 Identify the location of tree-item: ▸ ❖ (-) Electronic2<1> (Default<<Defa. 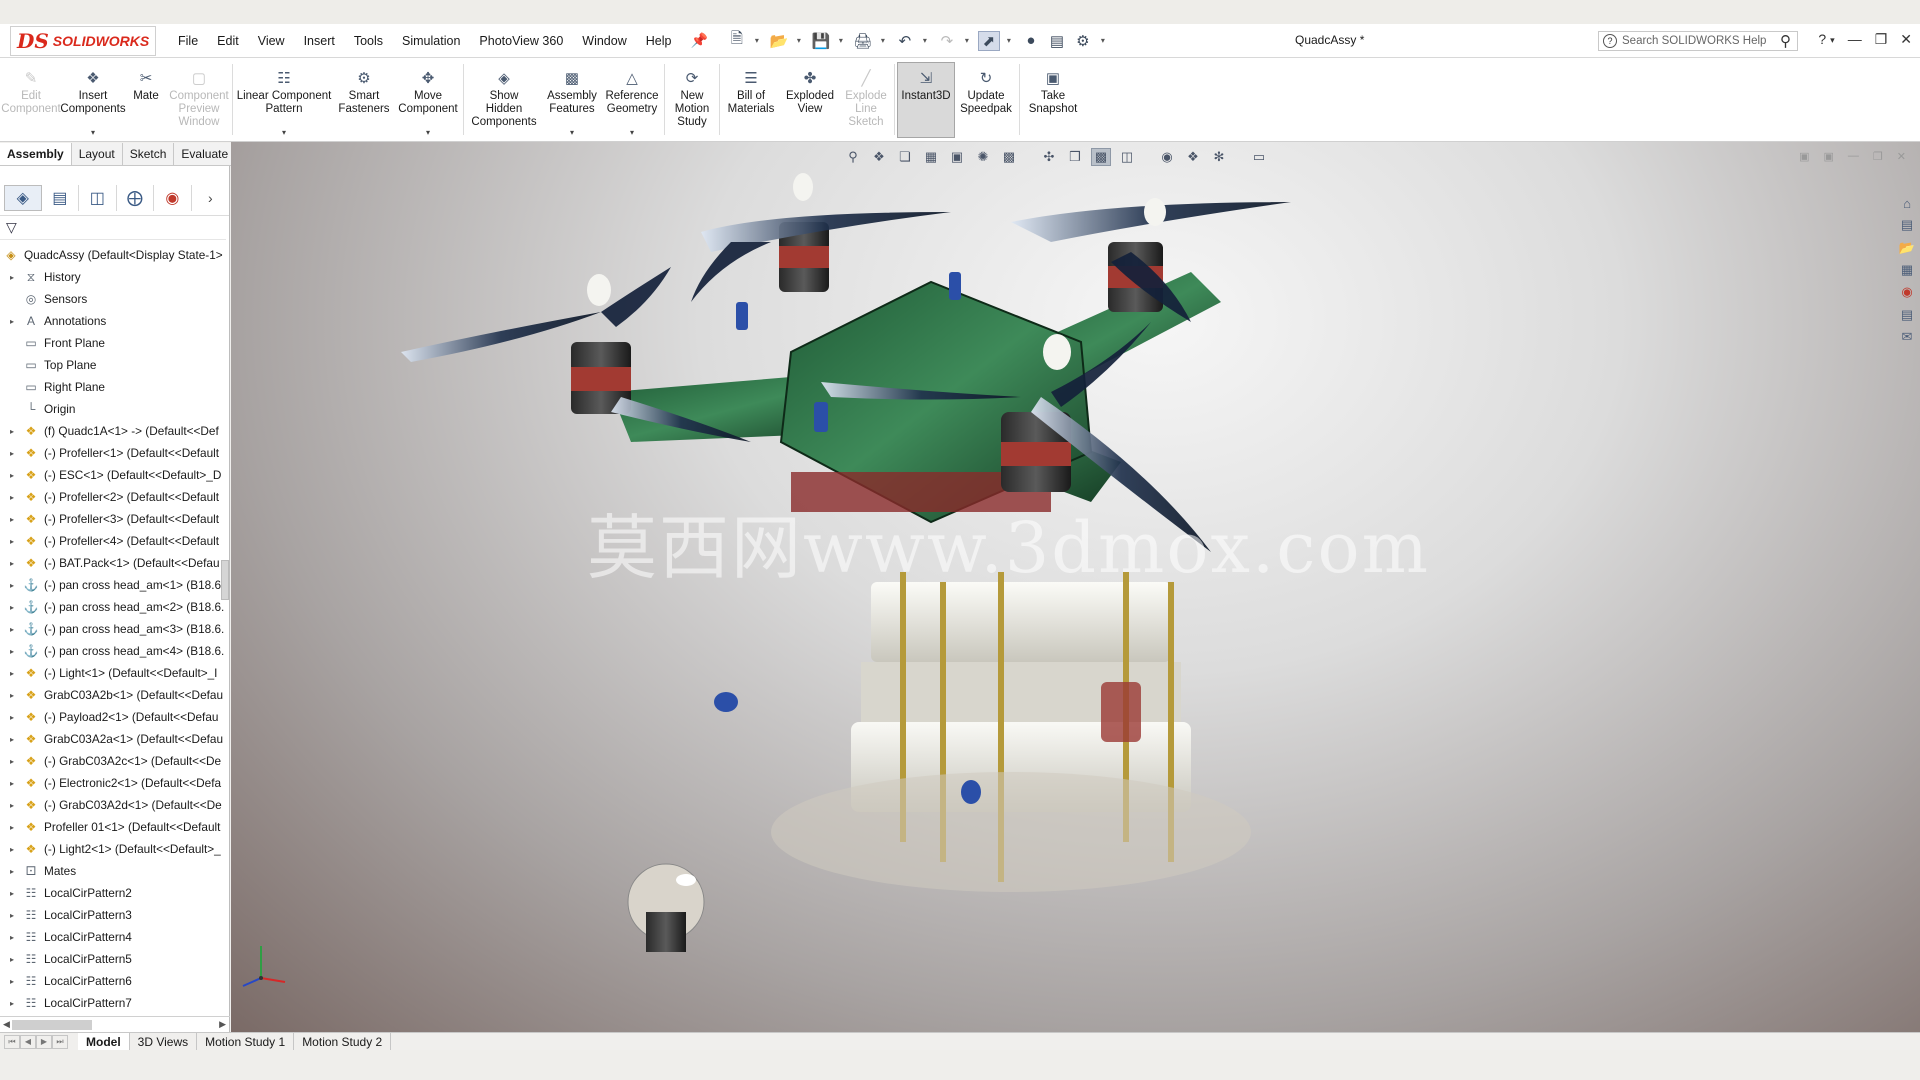
(114, 783).